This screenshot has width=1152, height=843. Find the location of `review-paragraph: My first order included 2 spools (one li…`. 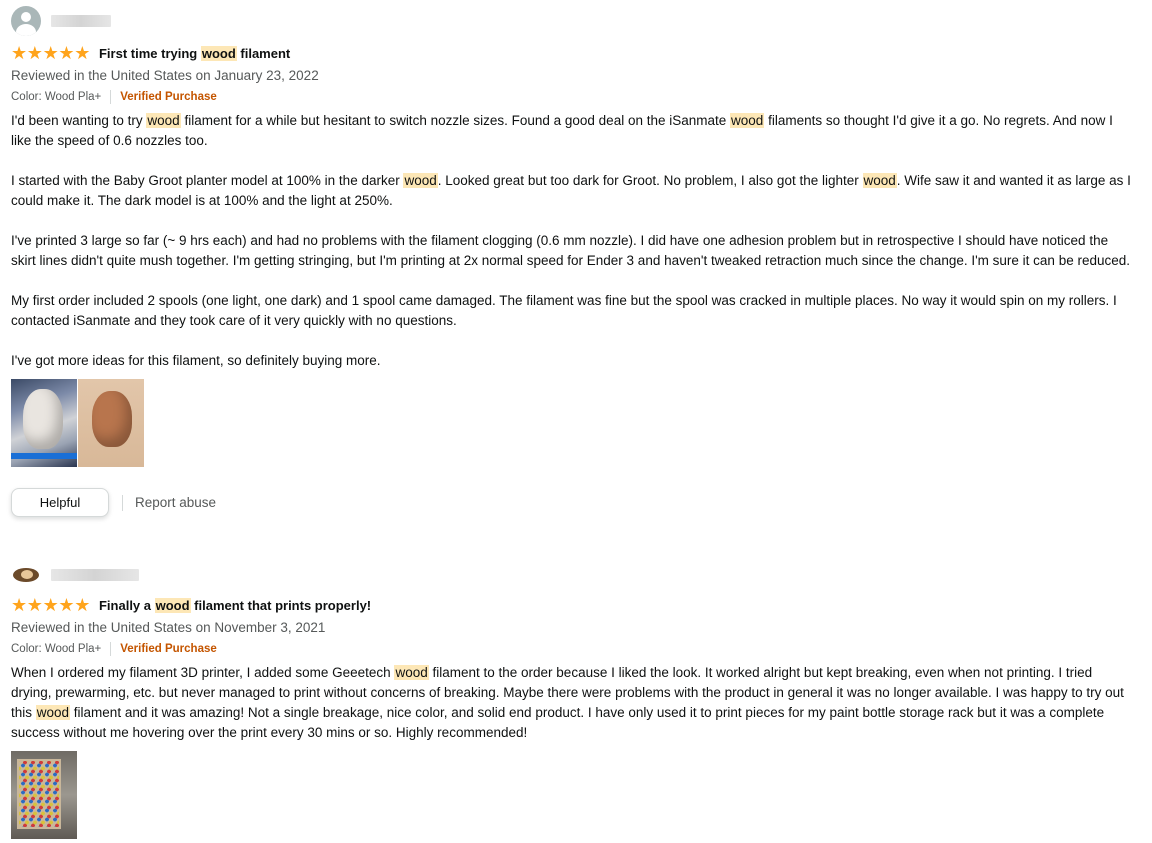

review-paragraph: My first order included 2 spools (one li… is located at coordinates (564, 310).